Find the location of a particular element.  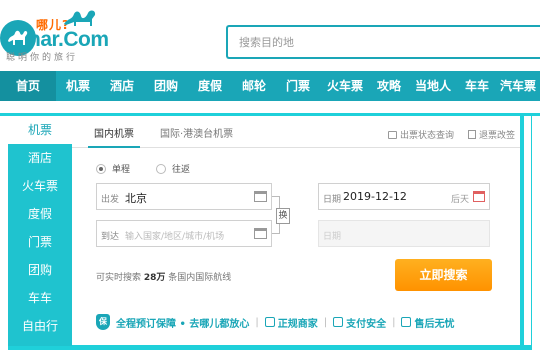

swap-cities-button: 换 is located at coordinates (283, 216).